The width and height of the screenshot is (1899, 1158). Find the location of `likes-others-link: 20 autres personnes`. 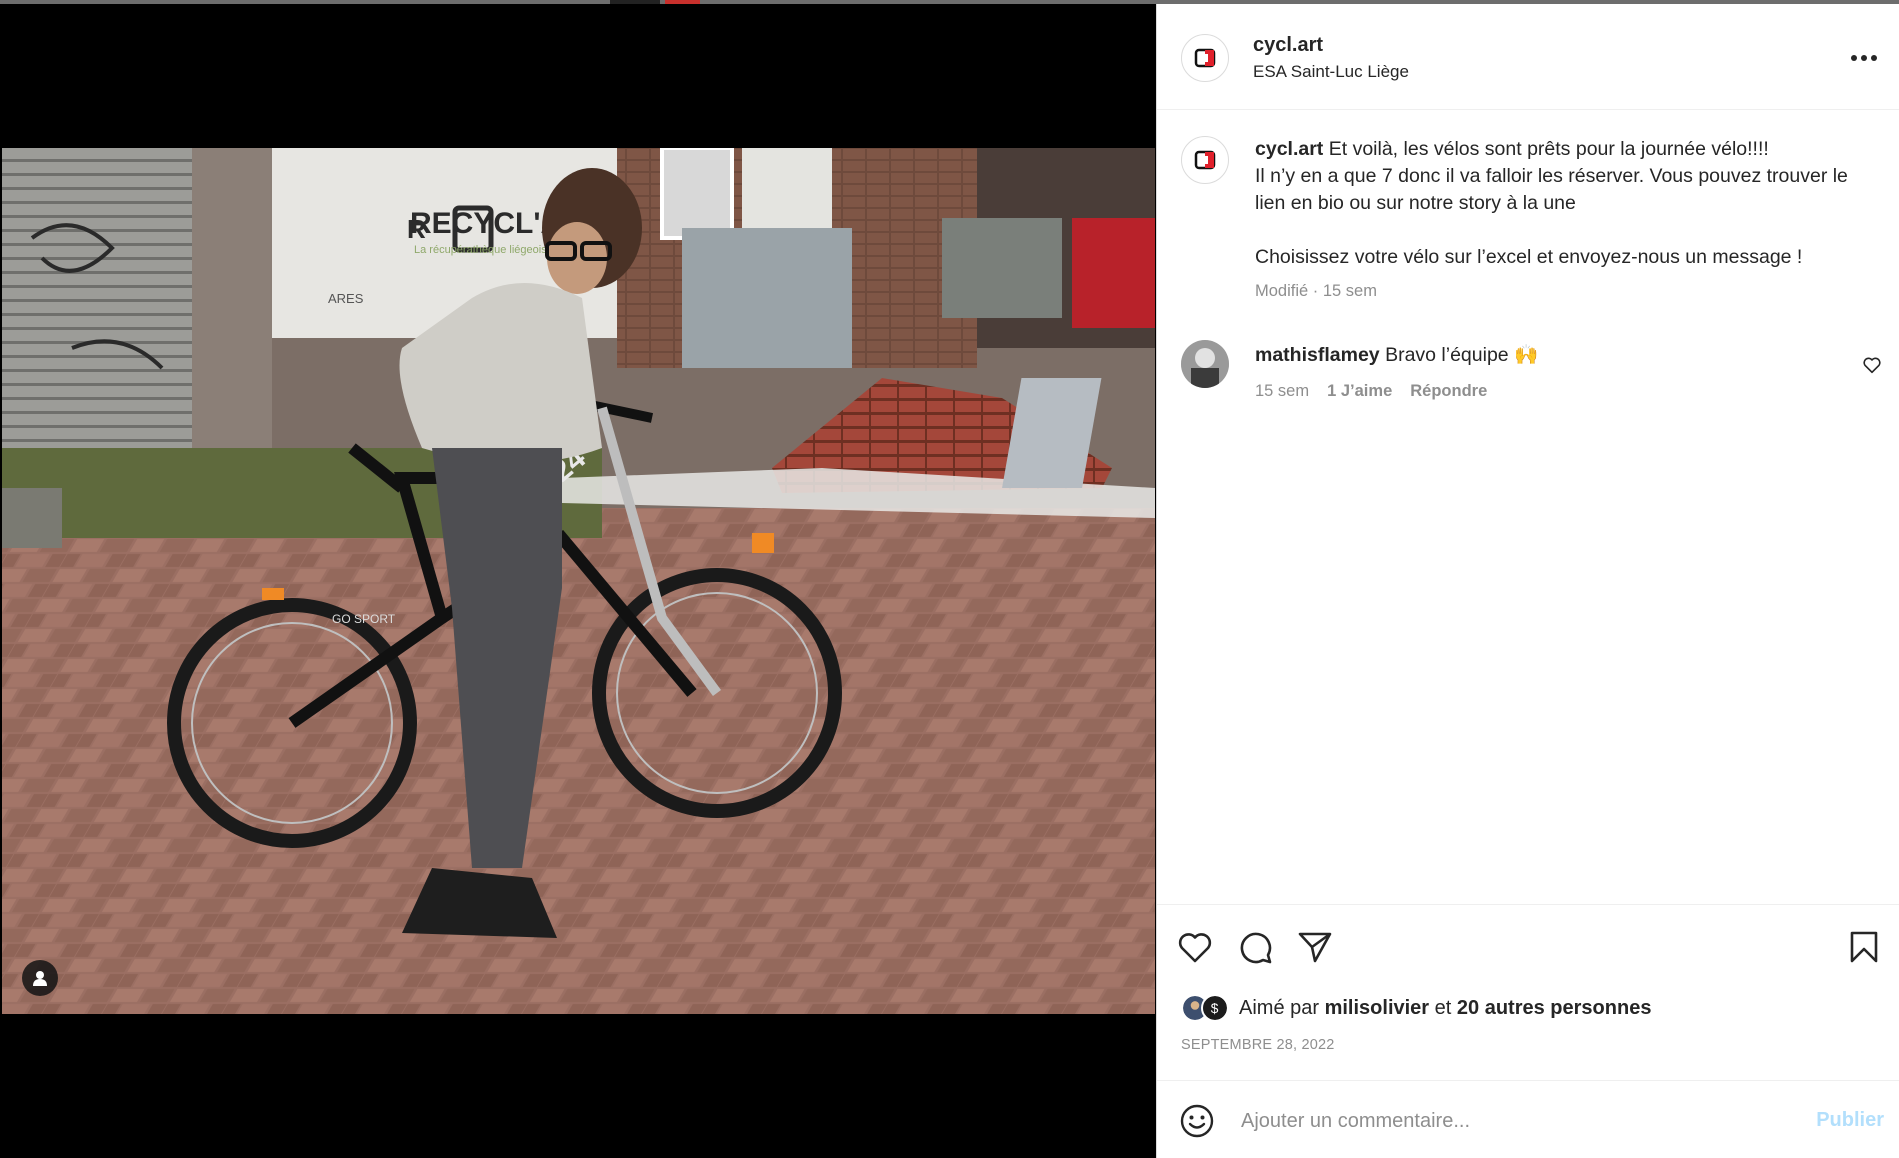

likes-others-link: 20 autres personnes is located at coordinates (1554, 1008).